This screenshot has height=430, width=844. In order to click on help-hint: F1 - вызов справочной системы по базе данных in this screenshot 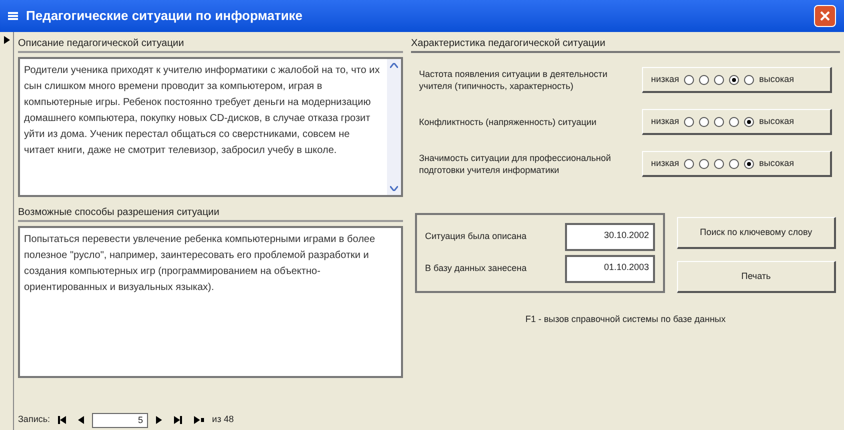, I will do `click(625, 319)`.